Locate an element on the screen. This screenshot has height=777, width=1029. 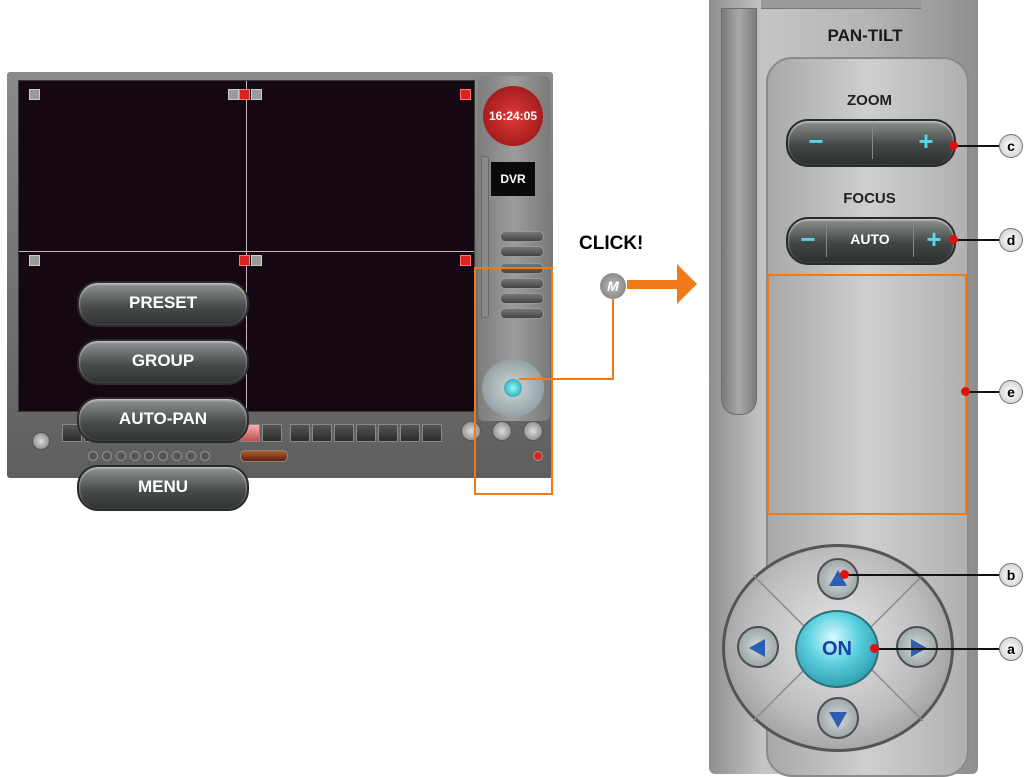
focus-near-button: − is located at coordinates (808, 241).